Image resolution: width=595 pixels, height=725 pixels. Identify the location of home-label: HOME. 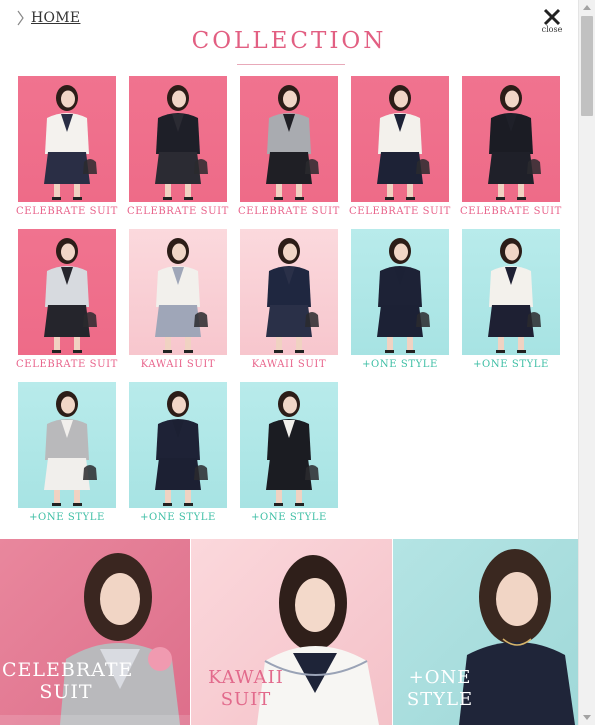
(55, 18).